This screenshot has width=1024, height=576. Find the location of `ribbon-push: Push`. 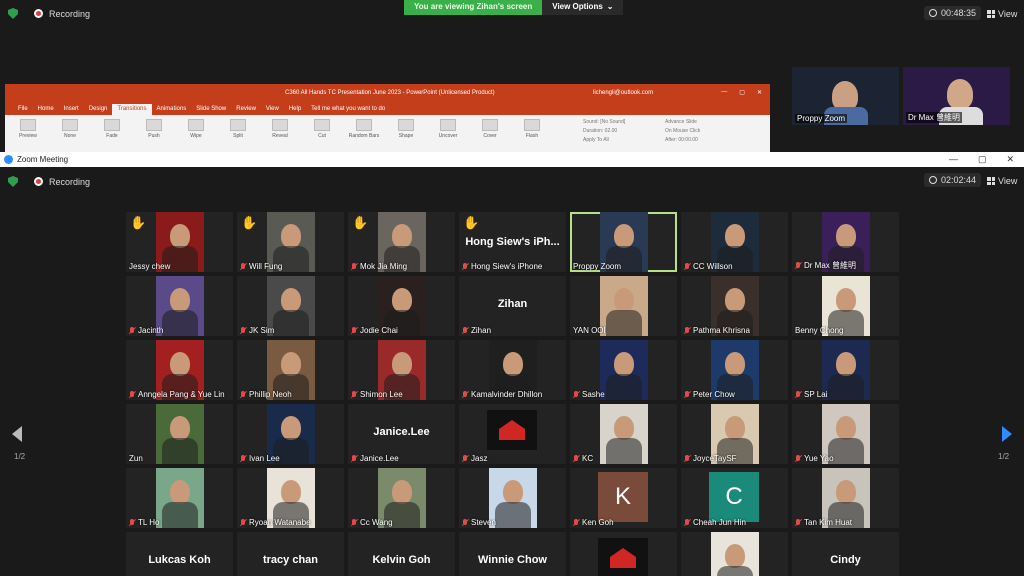

ribbon-push: Push is located at coordinates (154, 129).